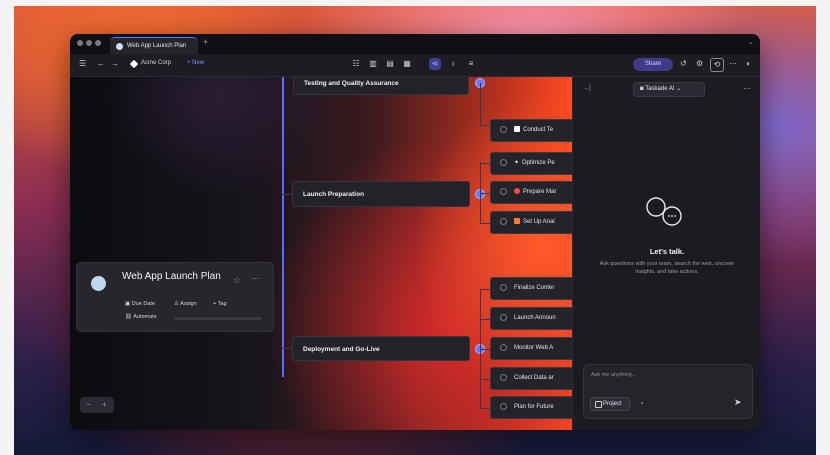 The width and height of the screenshot is (830, 455). Describe the element at coordinates (664, 211) in the screenshot. I see `chat-bubbles-icon` at that location.